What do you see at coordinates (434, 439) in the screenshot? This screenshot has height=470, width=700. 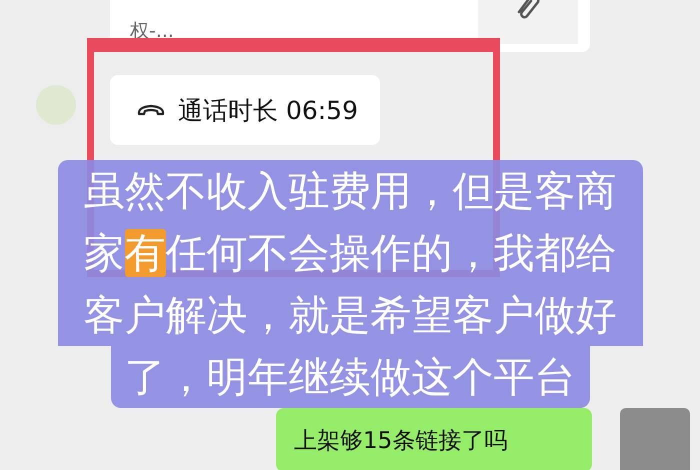 I see `message-bubble: 上架够15条链接了吗` at bounding box center [434, 439].